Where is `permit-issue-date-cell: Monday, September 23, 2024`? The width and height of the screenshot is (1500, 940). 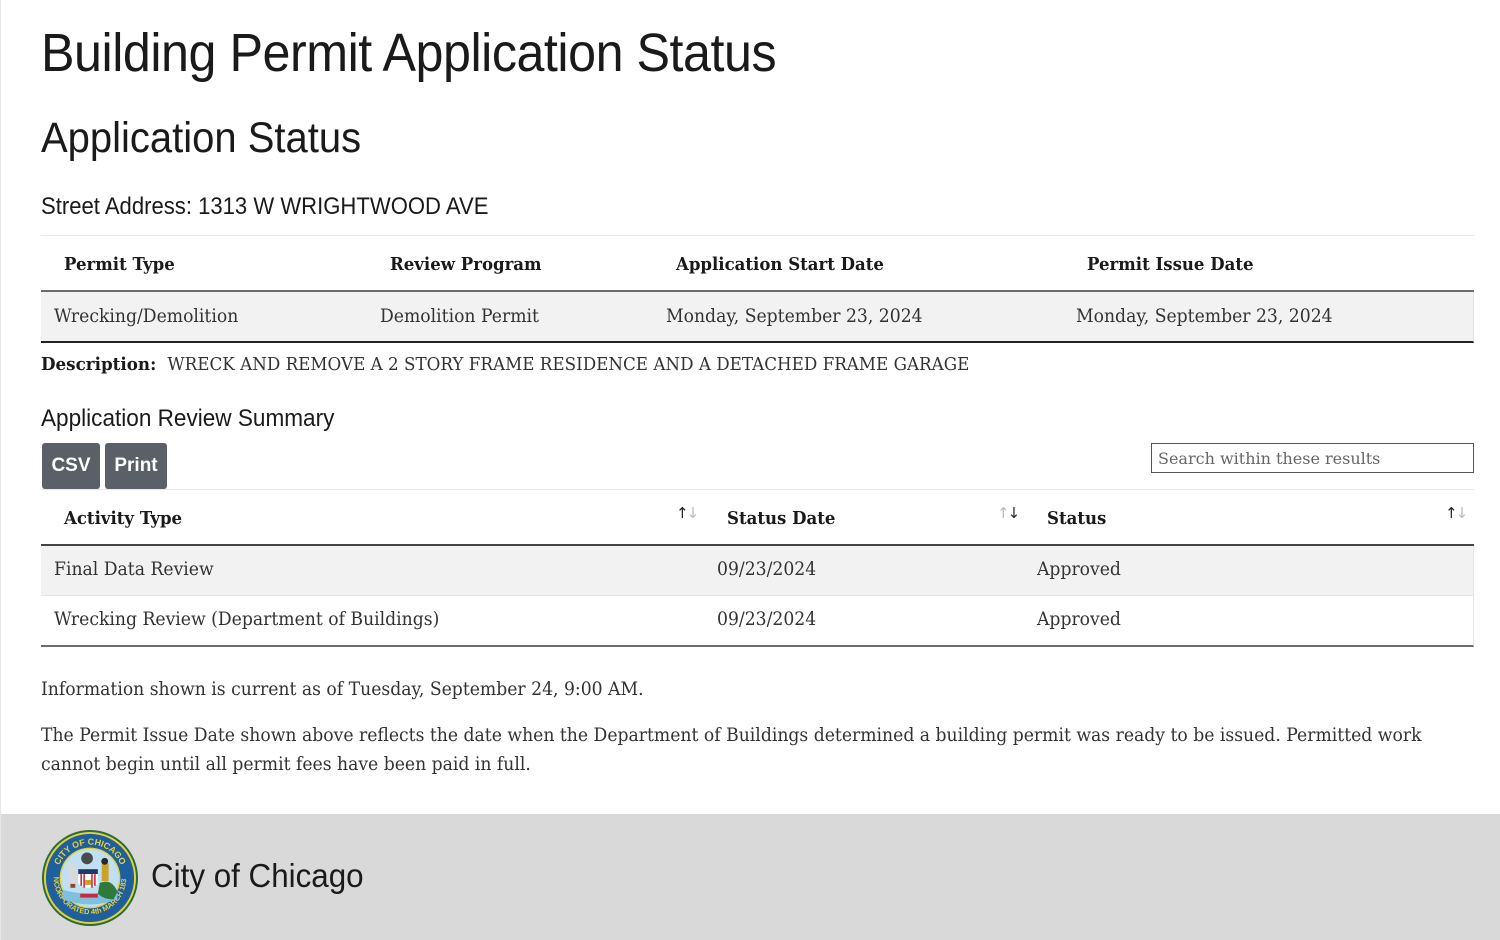 permit-issue-date-cell: Monday, September 23, 2024 is located at coordinates (1204, 316).